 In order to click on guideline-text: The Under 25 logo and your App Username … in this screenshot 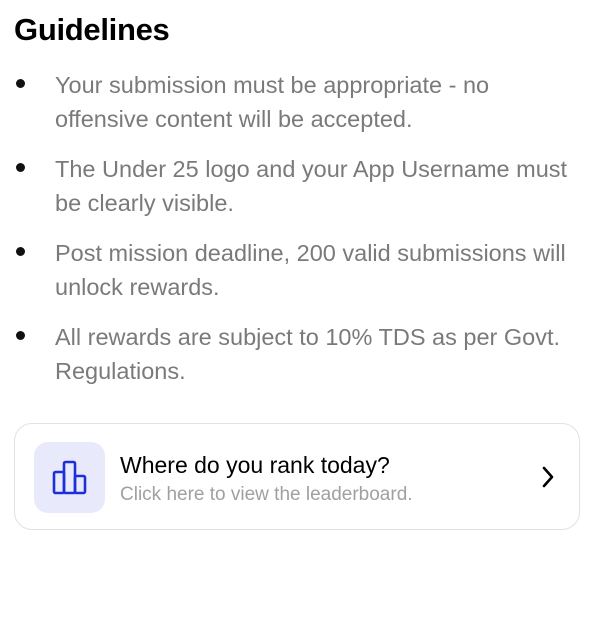, I will do `click(311, 186)`.